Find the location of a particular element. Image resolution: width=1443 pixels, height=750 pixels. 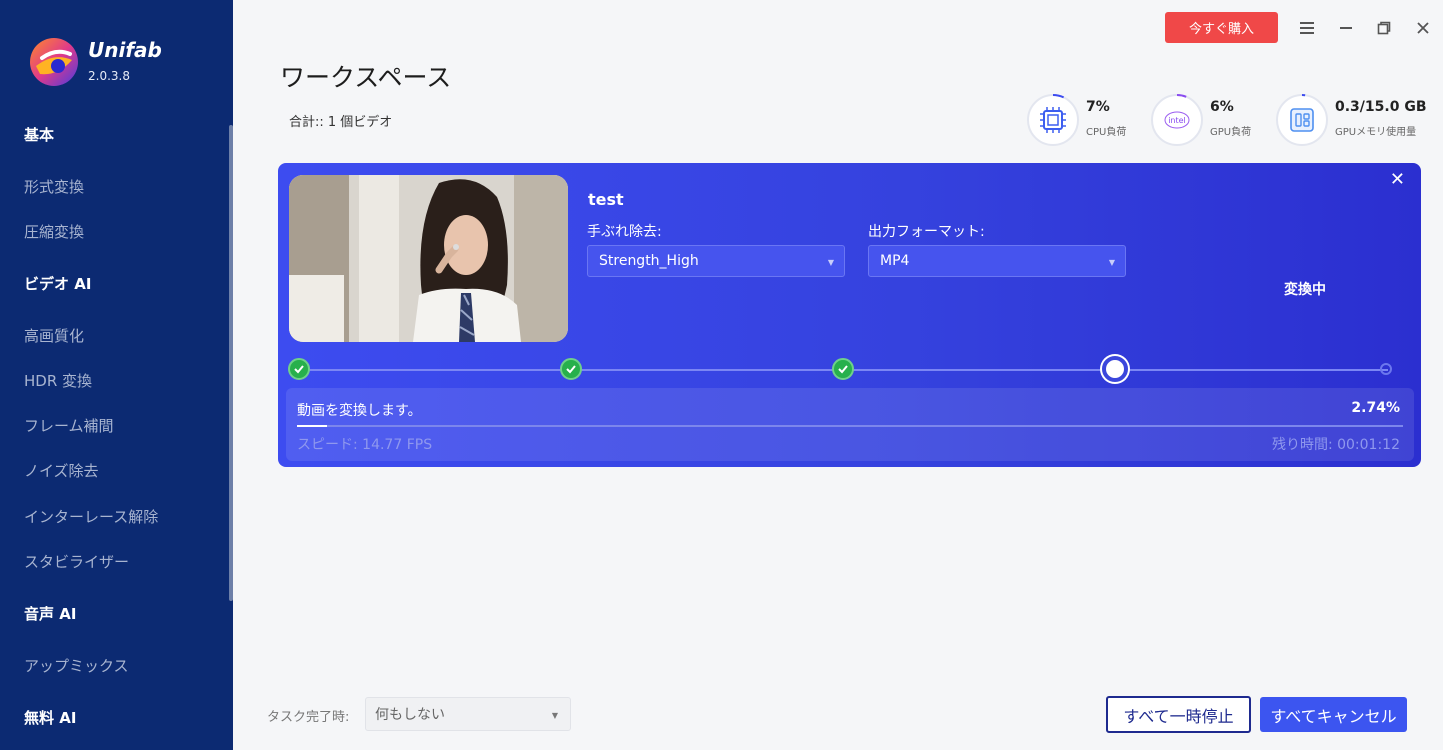

cpu-label: CPU負荷 is located at coordinates (1106, 132).